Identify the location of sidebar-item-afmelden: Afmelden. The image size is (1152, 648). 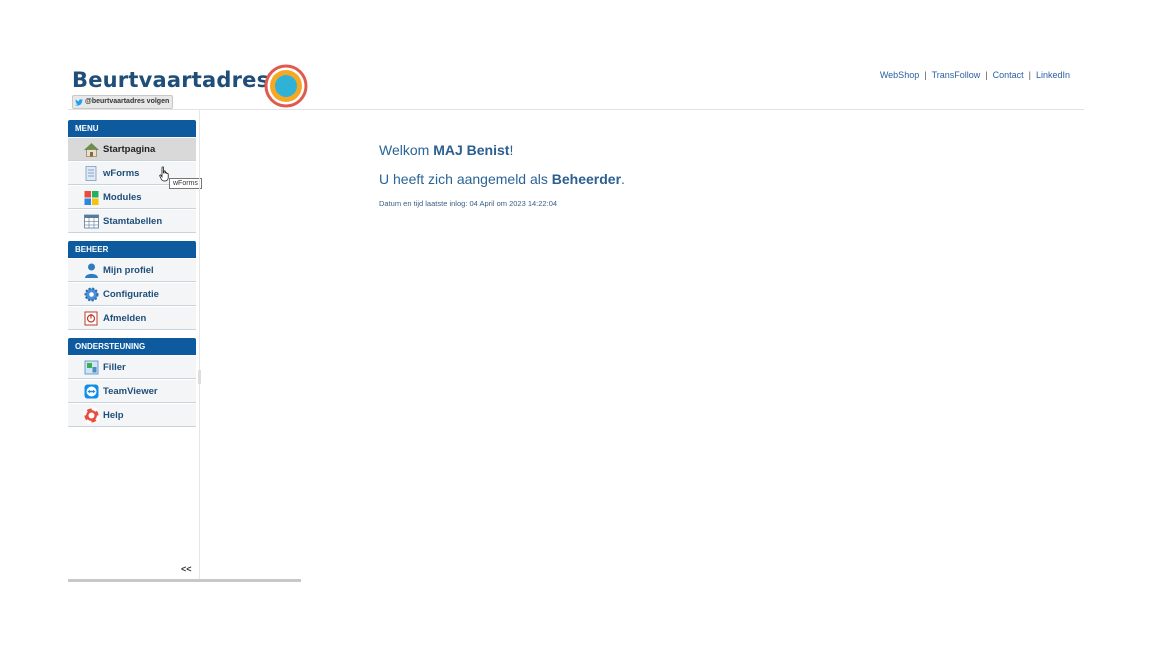
(132, 318).